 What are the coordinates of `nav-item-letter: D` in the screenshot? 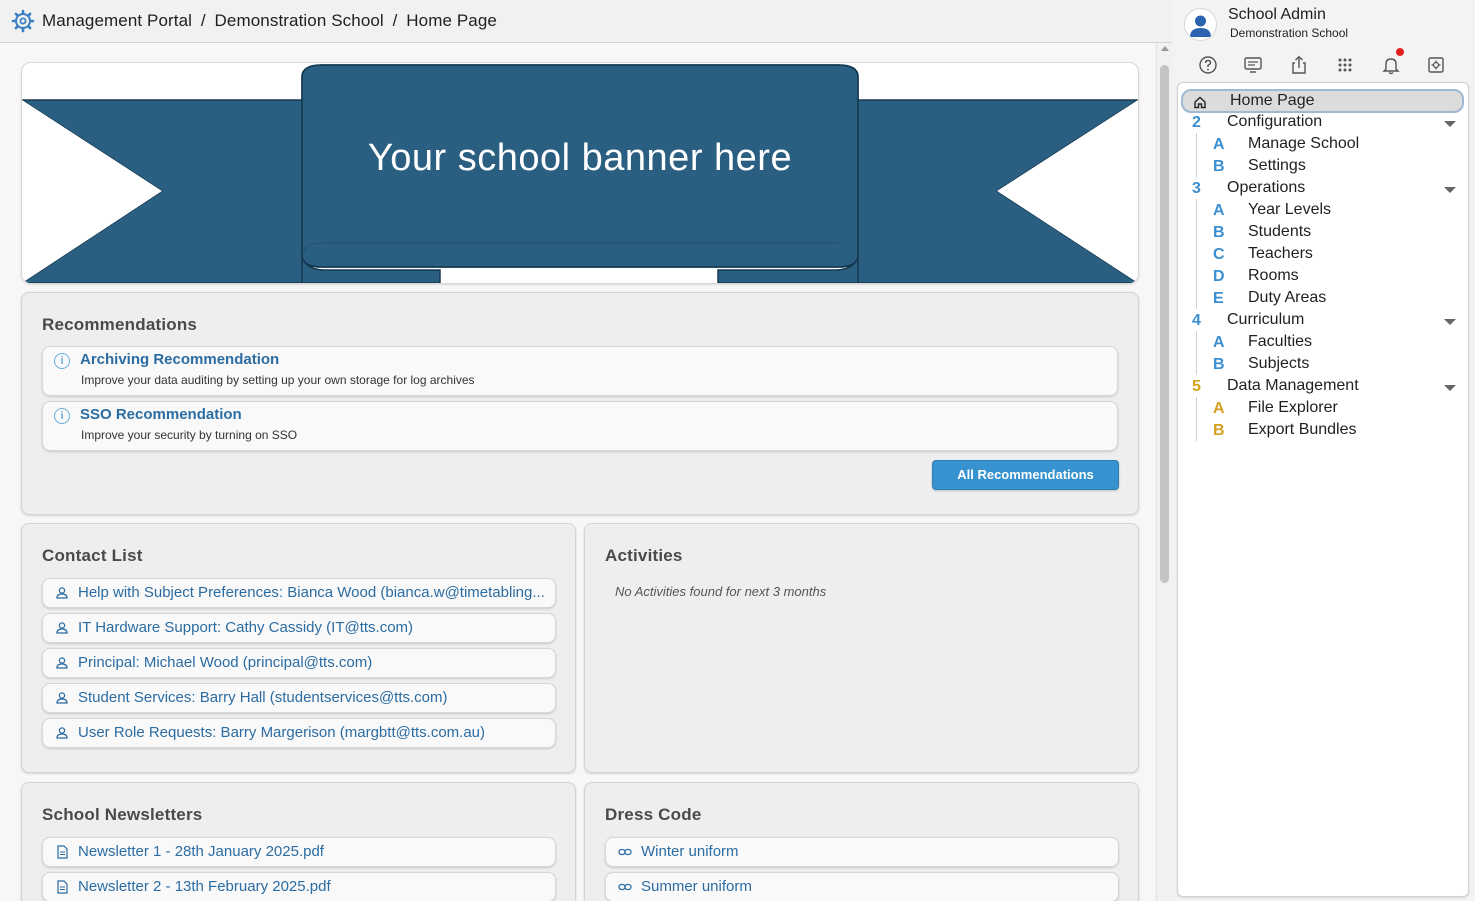 It's located at (1219, 276).